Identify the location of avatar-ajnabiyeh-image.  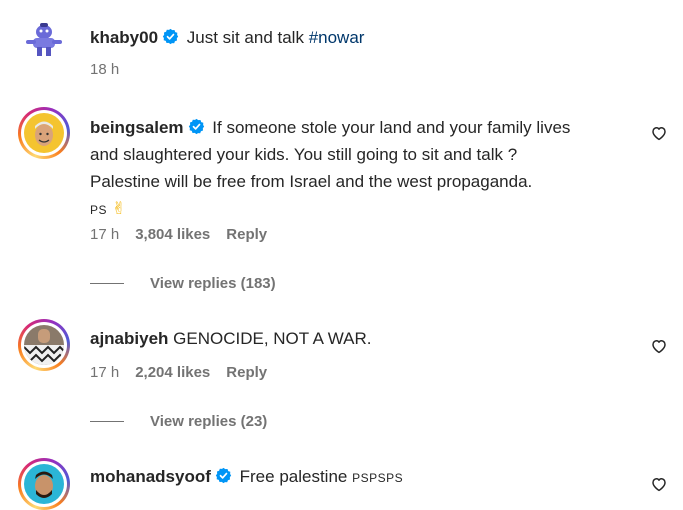
(44, 345).